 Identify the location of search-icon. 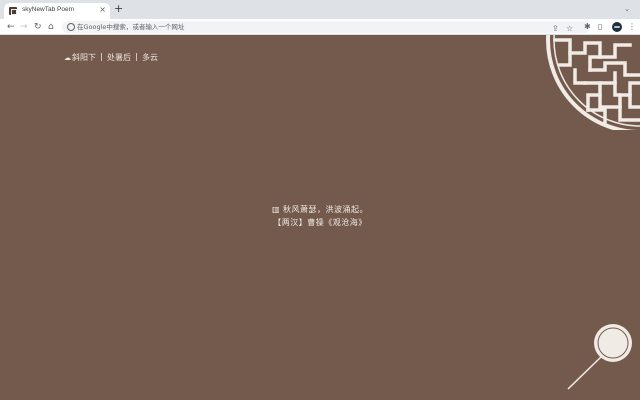
(600, 360).